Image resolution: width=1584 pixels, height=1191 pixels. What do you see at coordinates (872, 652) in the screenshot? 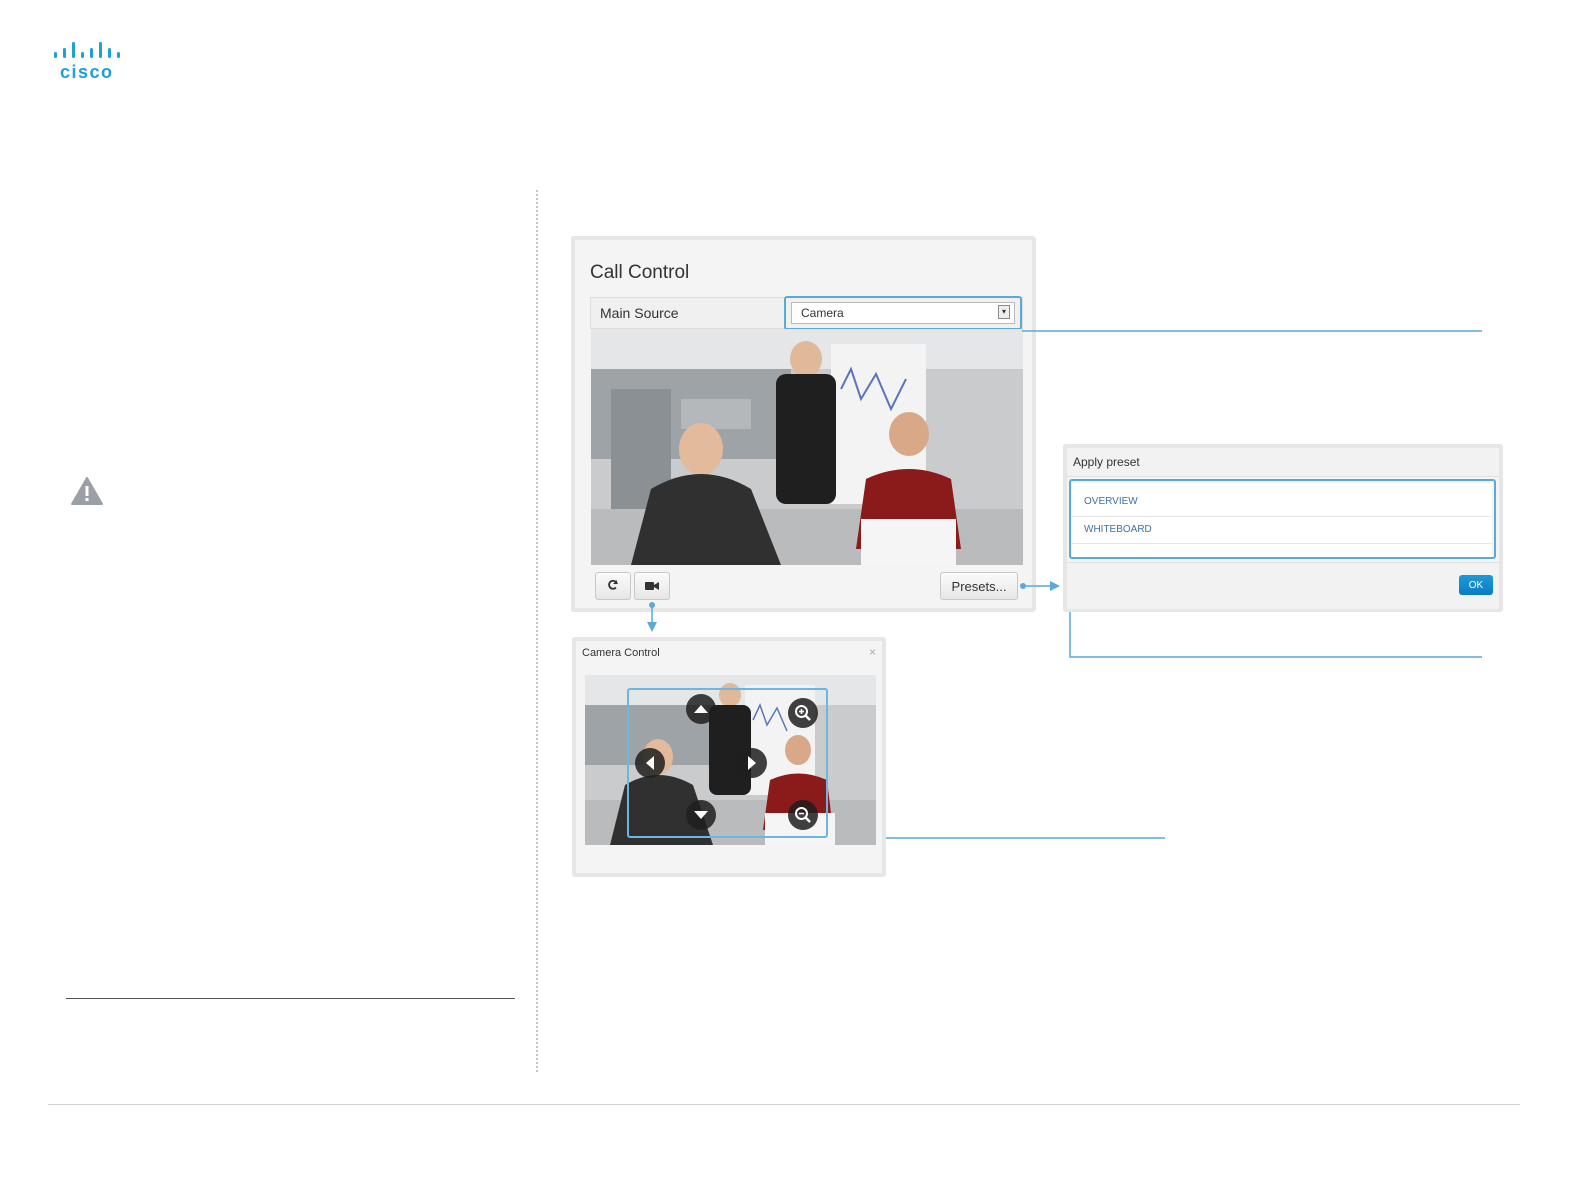
I see `close-icon: ×` at bounding box center [872, 652].